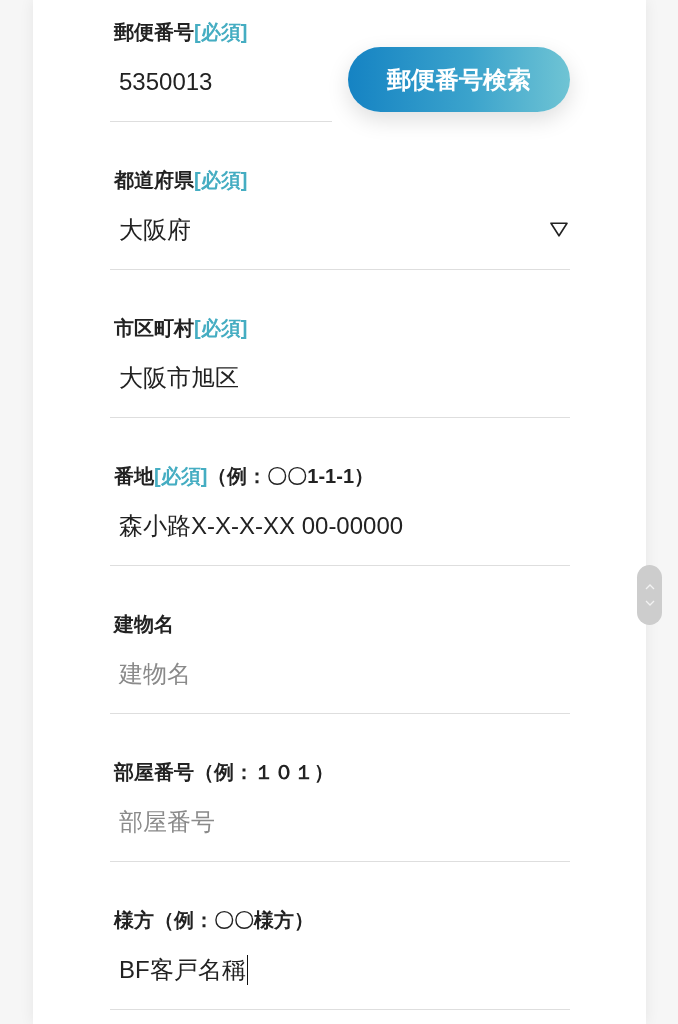 This screenshot has height=1024, width=678. What do you see at coordinates (221, 87) in the screenshot?
I see `text-input: 5350013` at bounding box center [221, 87].